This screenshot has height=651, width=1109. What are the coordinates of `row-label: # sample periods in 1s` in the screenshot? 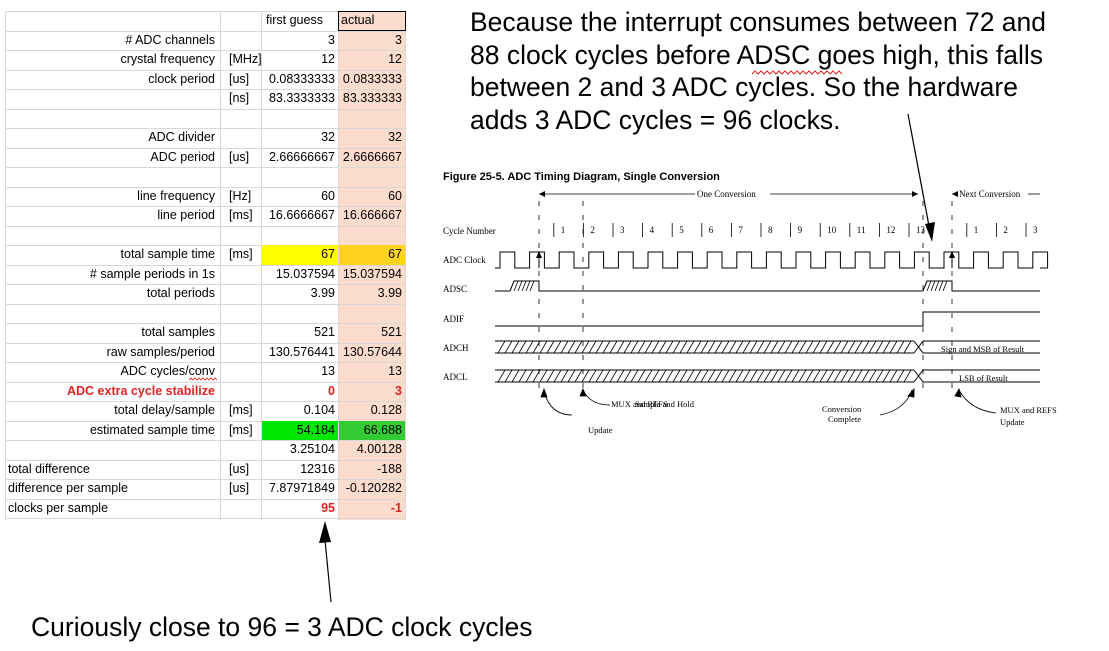 It's located at (152, 273).